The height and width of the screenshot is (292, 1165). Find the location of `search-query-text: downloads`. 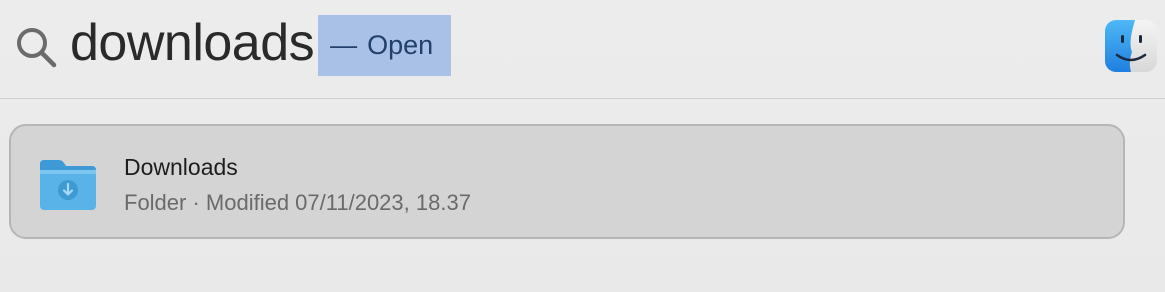

search-query-text: downloads is located at coordinates (192, 43).